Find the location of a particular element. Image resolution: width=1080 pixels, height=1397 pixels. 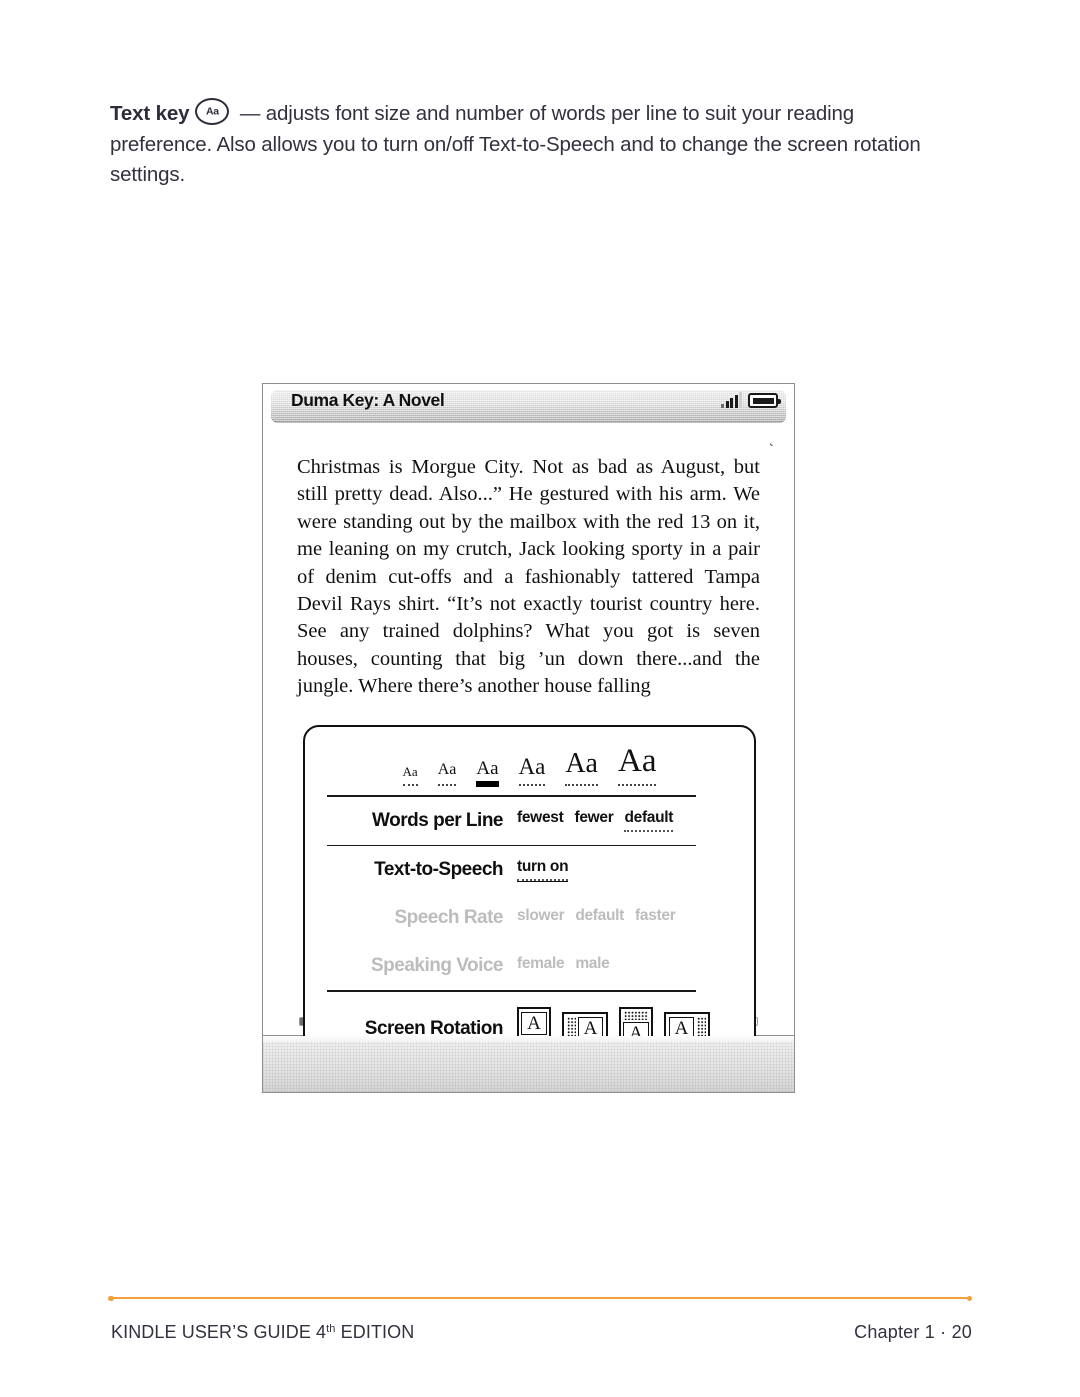

setting-row-screen-rotation: Screen Rotation A A A A is located at coordinates (529, 1014).